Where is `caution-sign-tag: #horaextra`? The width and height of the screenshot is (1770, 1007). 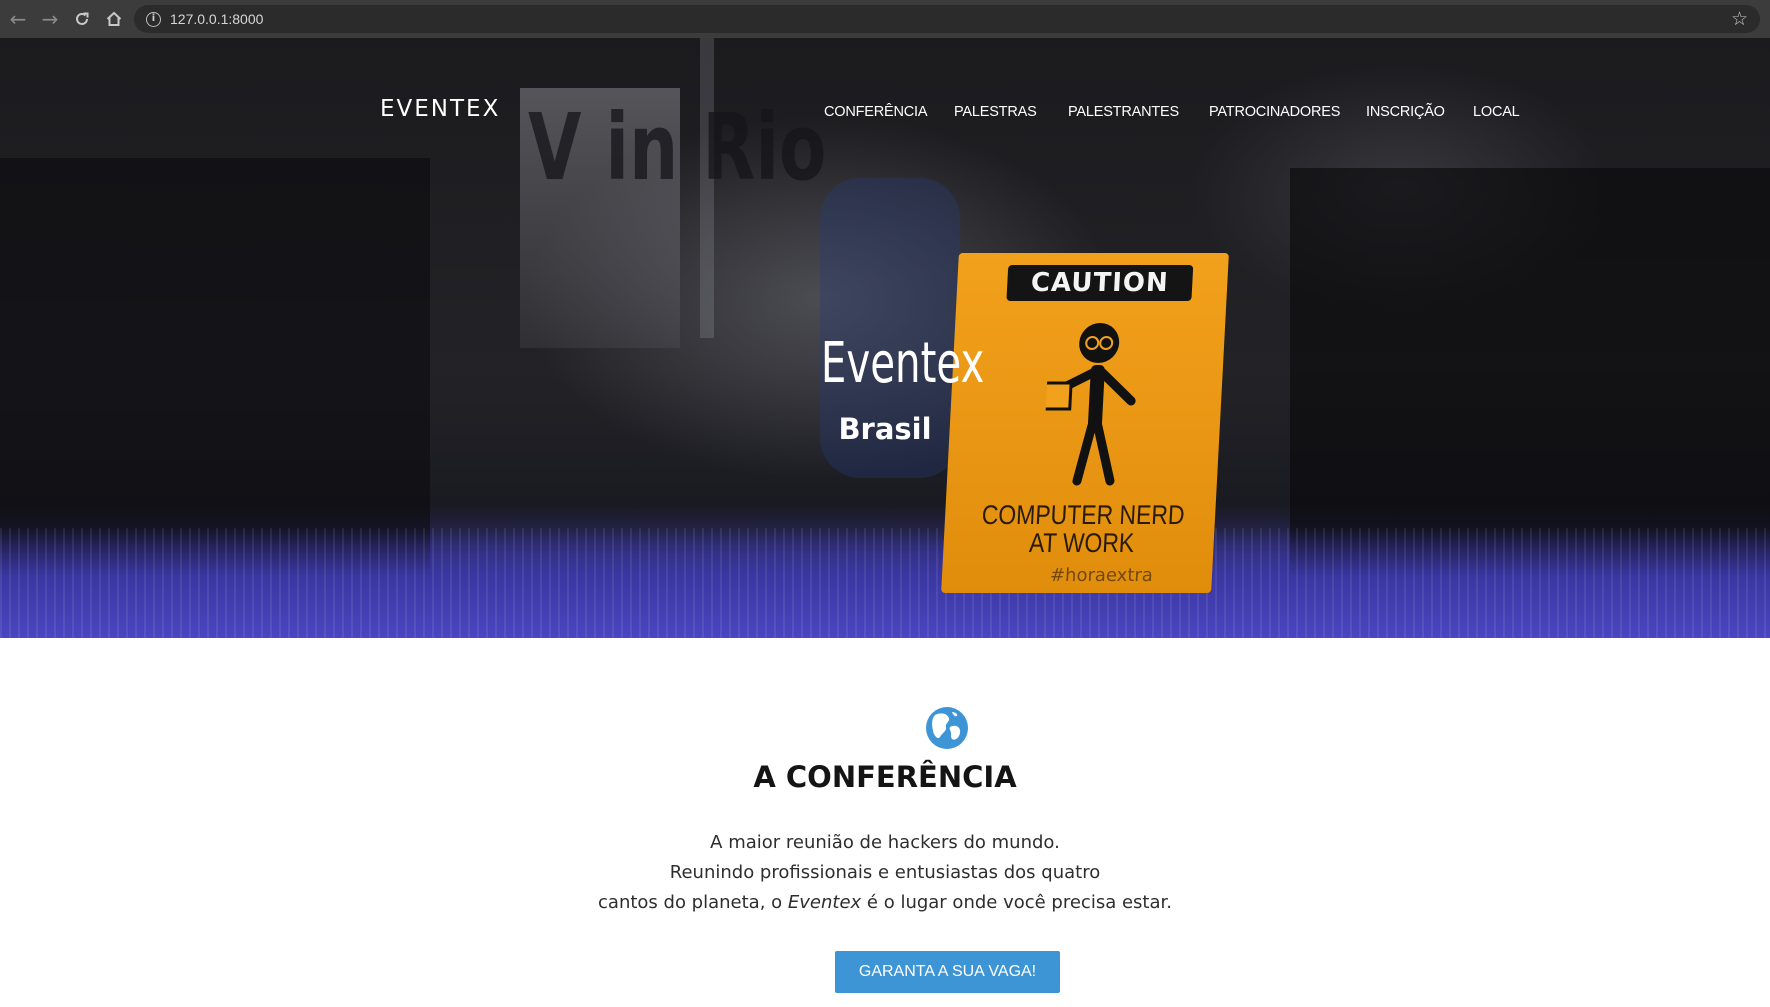 caution-sign-tag: #horaextra is located at coordinates (1101, 575).